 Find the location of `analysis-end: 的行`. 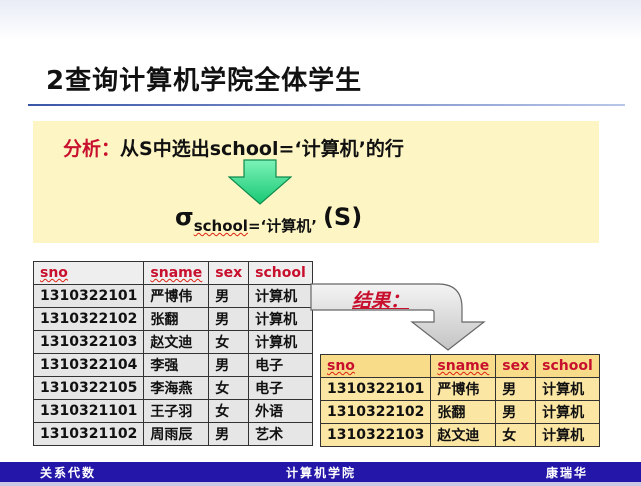

analysis-end: 的行 is located at coordinates (384, 149).